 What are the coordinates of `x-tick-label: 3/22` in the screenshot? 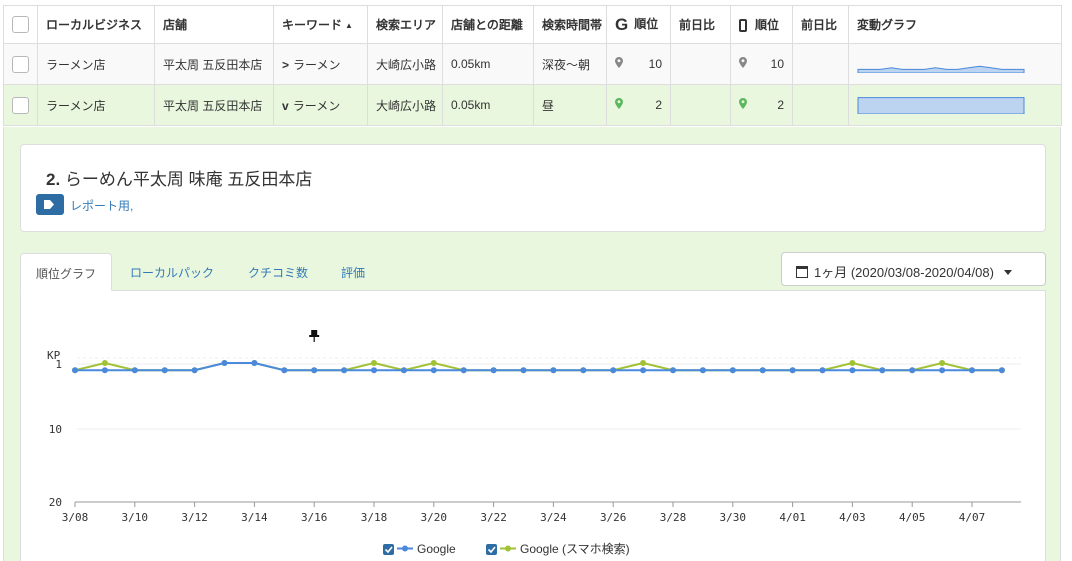 It's located at (493, 517).